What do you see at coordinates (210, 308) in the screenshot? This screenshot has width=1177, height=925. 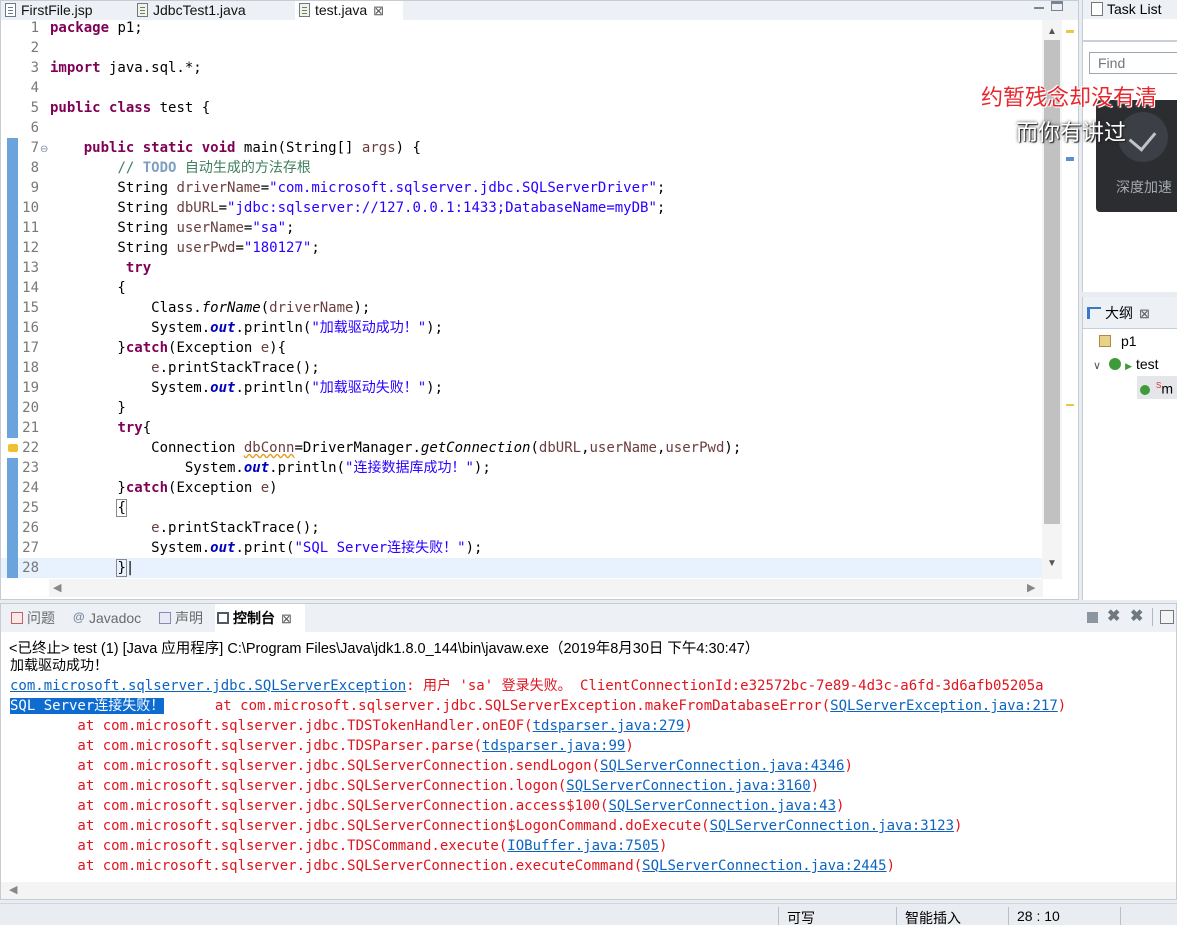 I see `code-text: Class.forName(driverName);` at bounding box center [210, 308].